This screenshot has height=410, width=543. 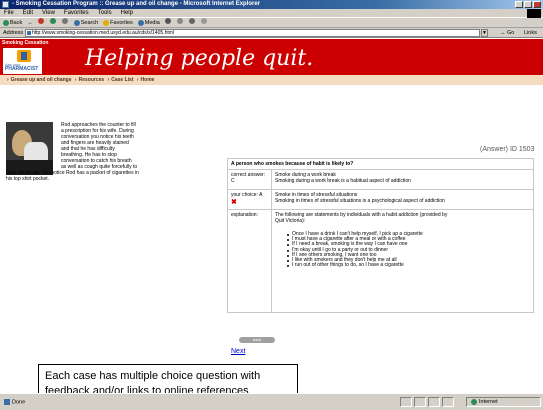 What do you see at coordinates (118, 22) in the screenshot?
I see `favorites-toolbar-button: Favorites` at bounding box center [118, 22].